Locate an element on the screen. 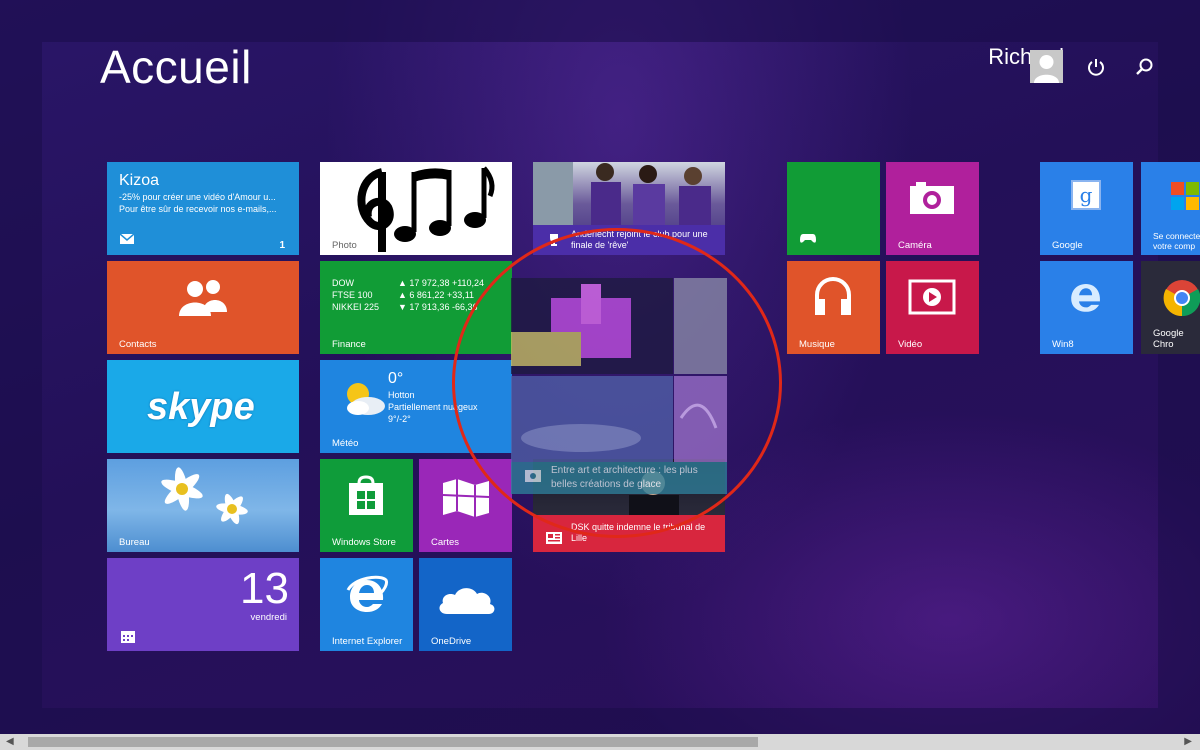 The height and width of the screenshot is (750, 1200). tile-partial-settings: Se connecte votre comp is located at coordinates (1170, 208).